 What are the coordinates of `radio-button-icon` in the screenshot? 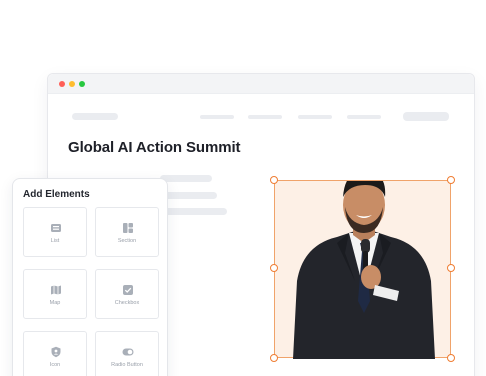 It's located at (128, 352).